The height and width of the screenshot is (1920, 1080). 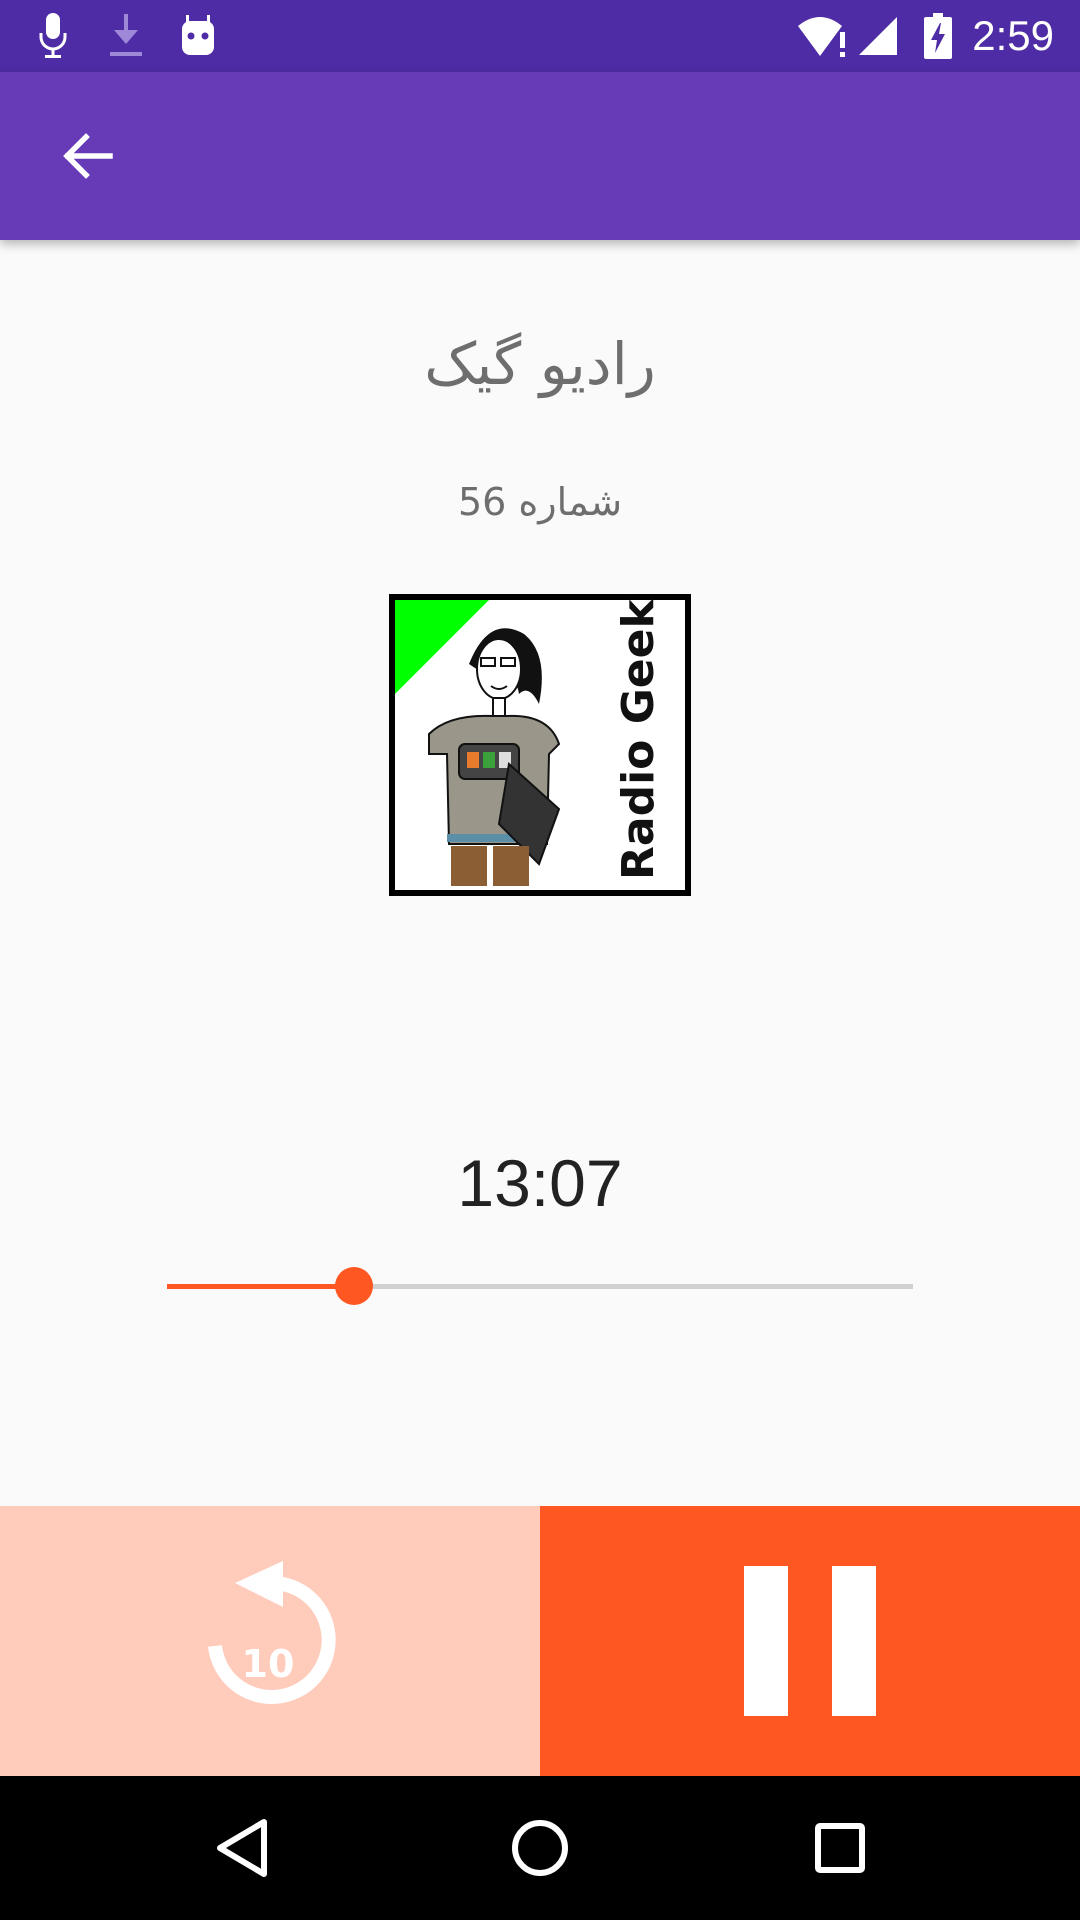 What do you see at coordinates (53, 36) in the screenshot?
I see `microphone-icon` at bounding box center [53, 36].